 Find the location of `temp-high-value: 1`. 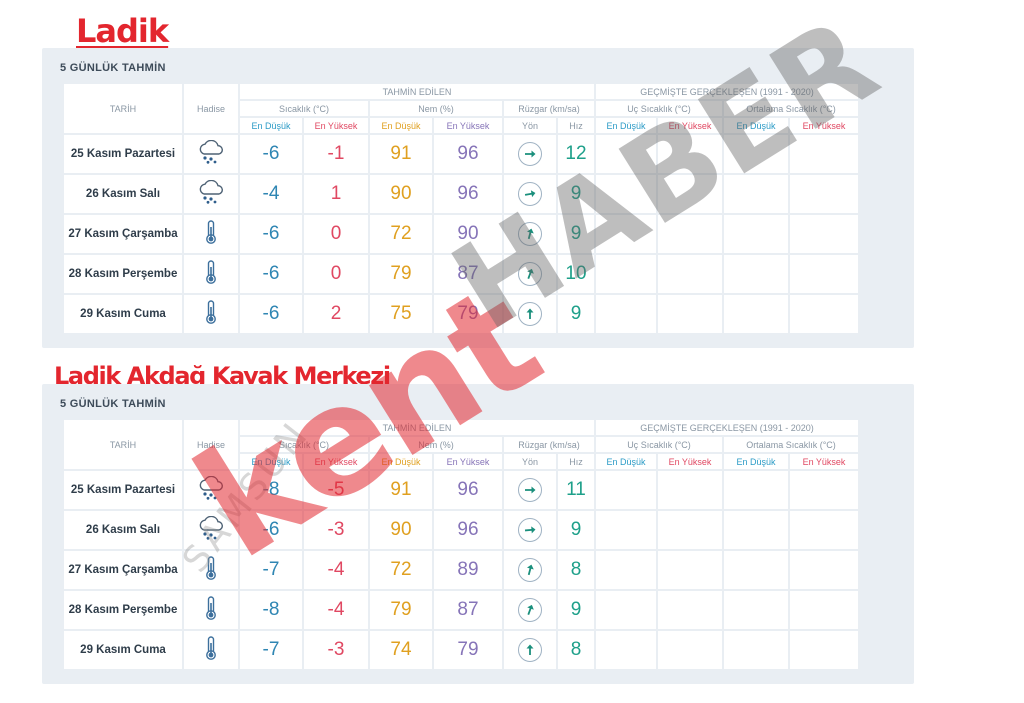

temp-high-value: 1 is located at coordinates (336, 194).